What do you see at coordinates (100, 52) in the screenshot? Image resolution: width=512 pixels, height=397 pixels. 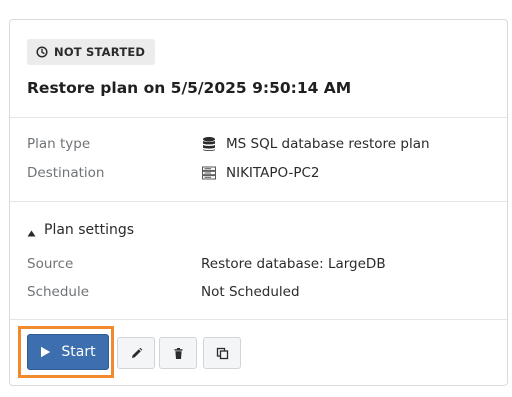 I see `status-label: NOT STARTED` at bounding box center [100, 52].